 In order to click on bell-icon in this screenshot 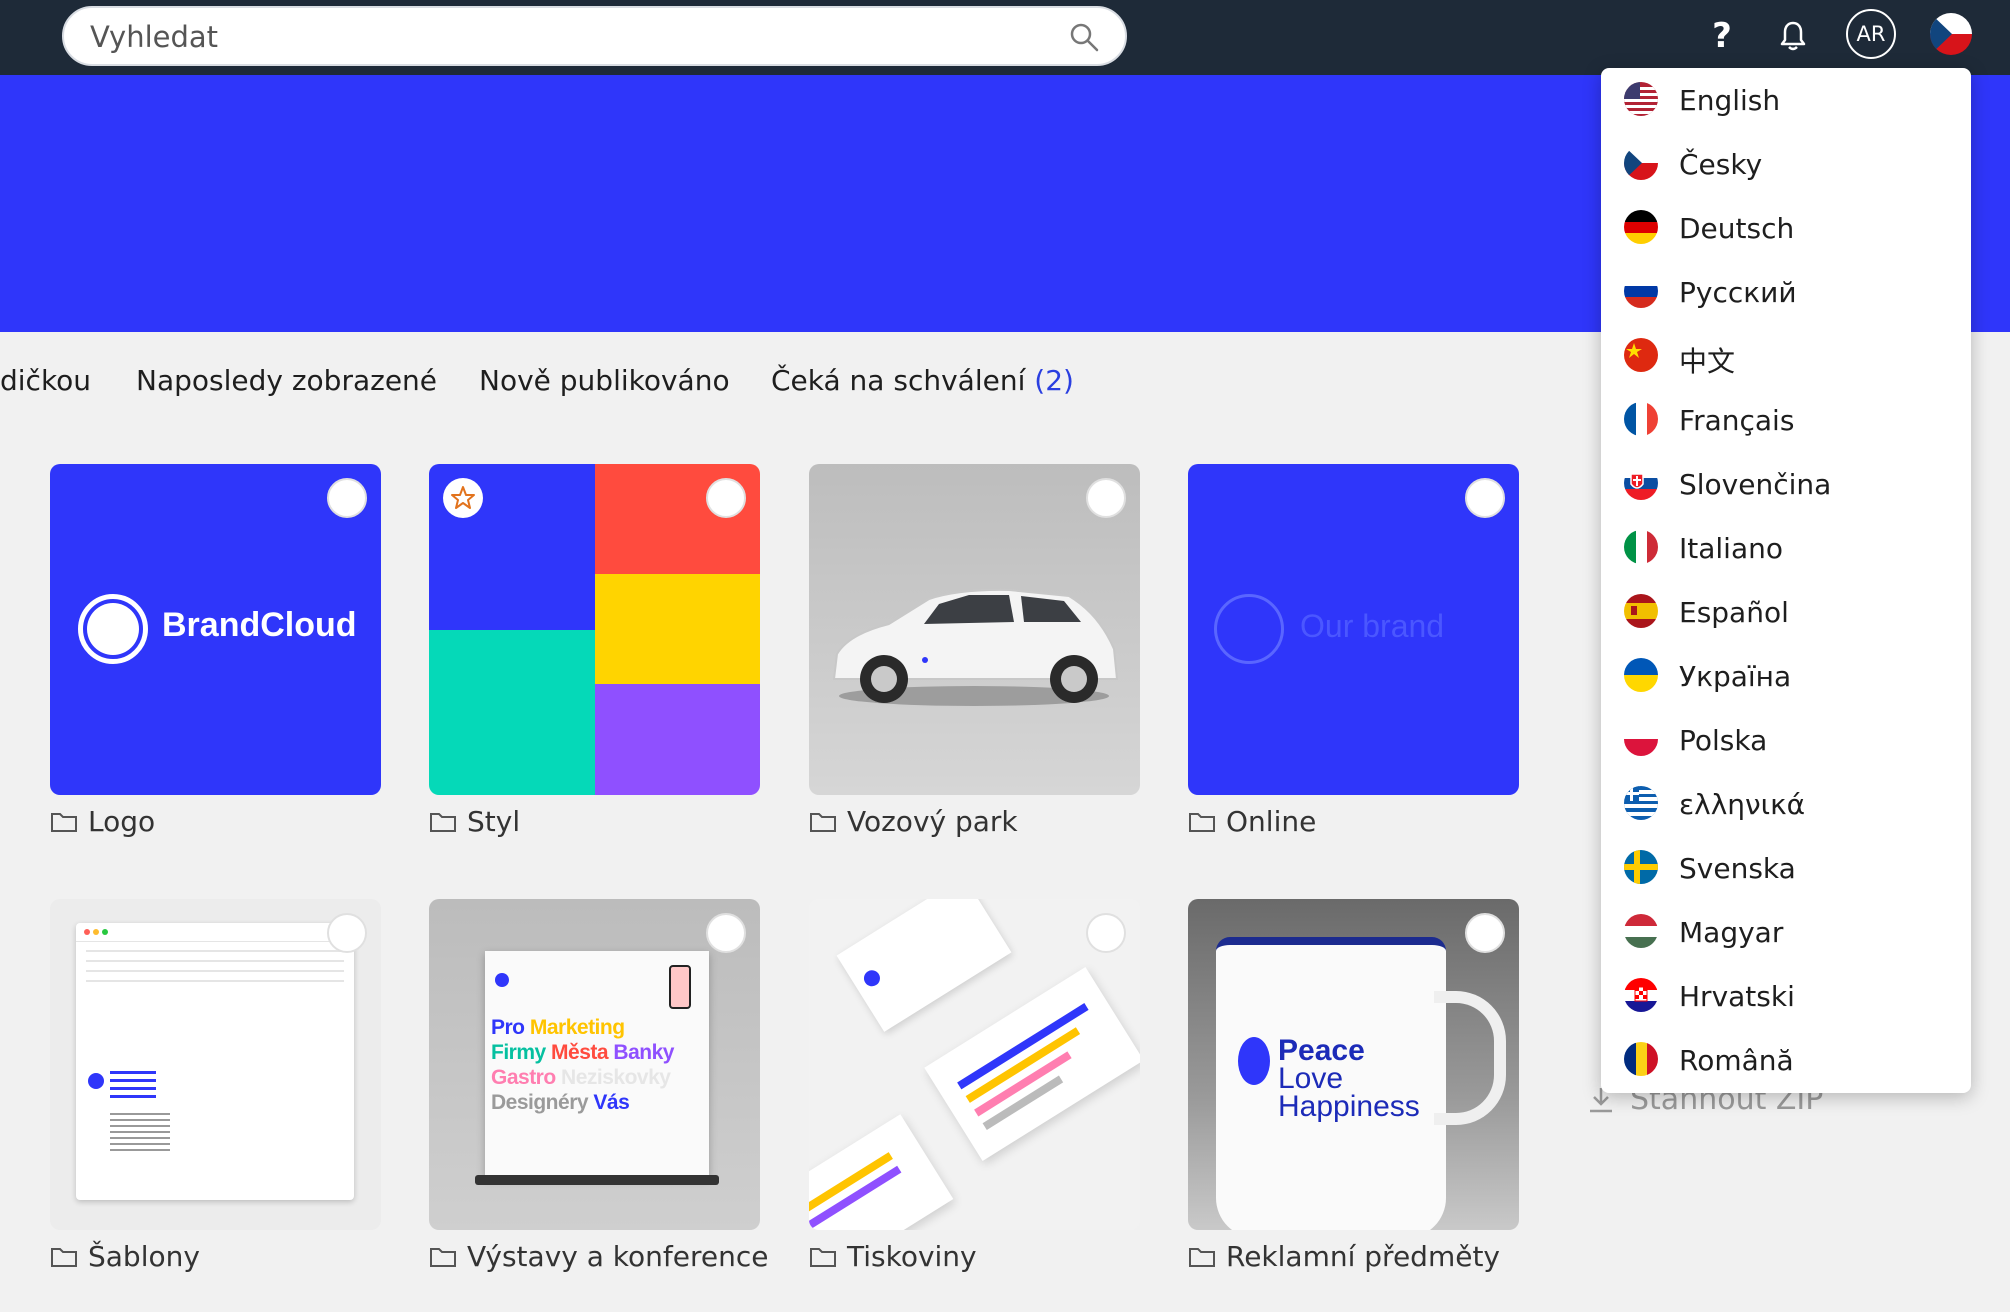, I will do `click(1793, 36)`.